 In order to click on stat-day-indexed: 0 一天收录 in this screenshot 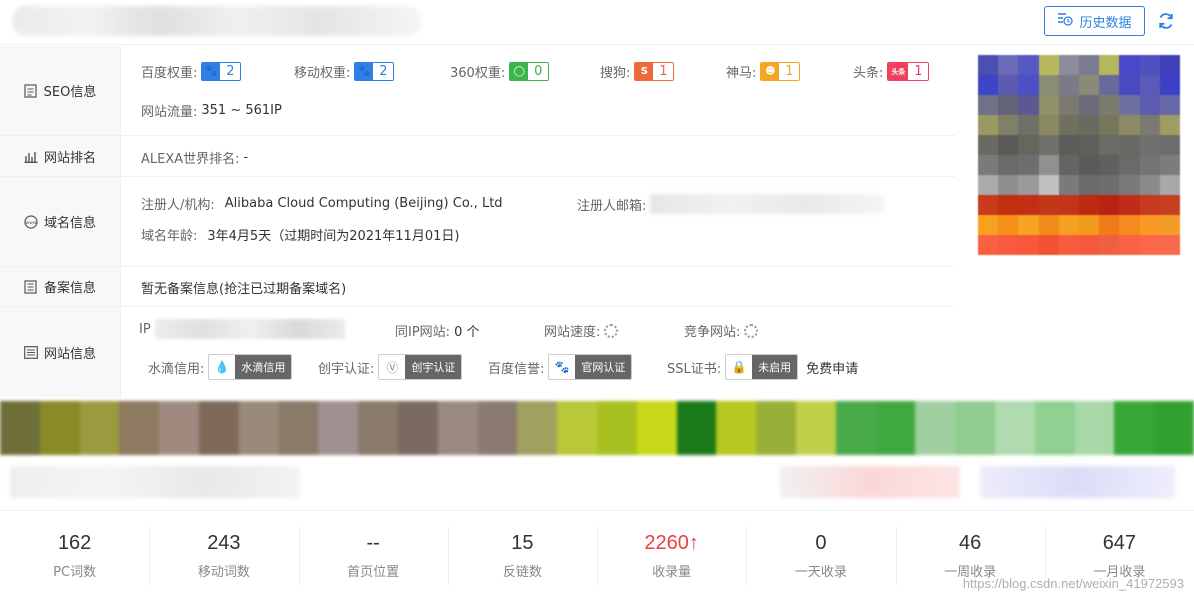, I will do `click(820, 556)`.